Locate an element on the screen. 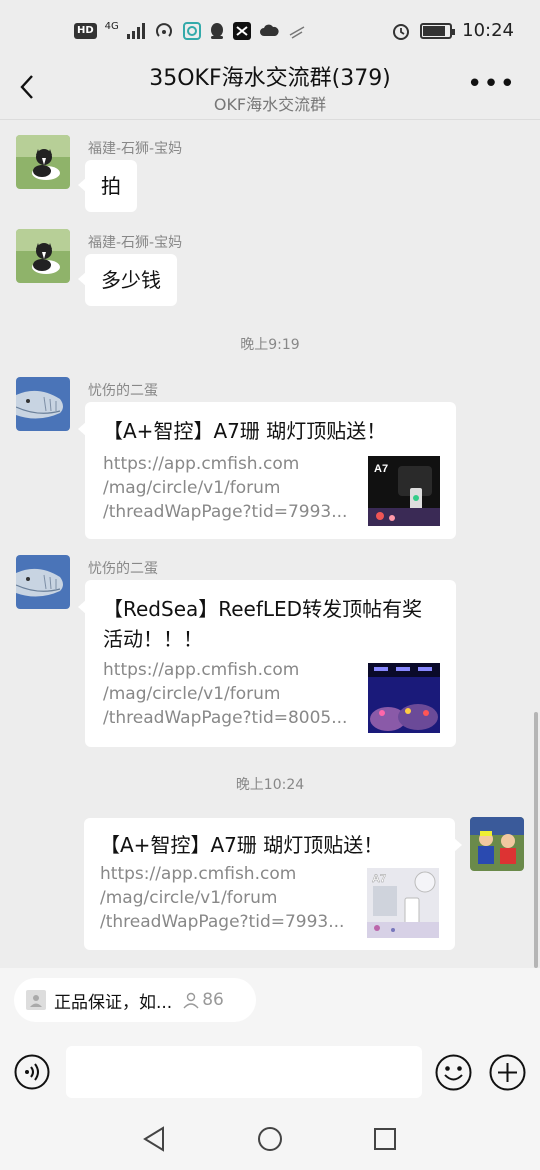  message-input is located at coordinates (244, 1072).